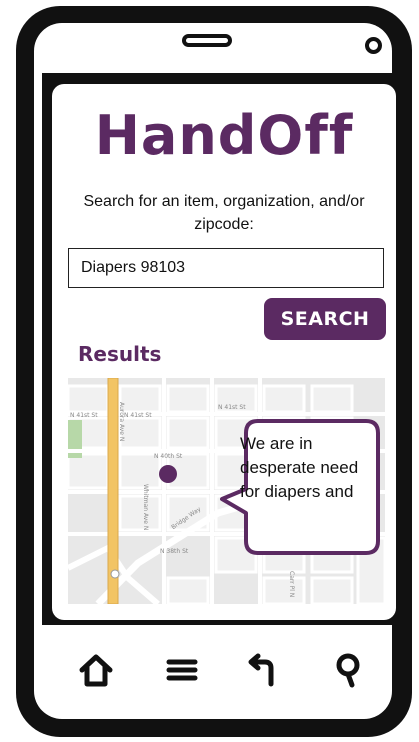 The height and width of the screenshot is (742, 419). I want to click on home-icon, so click(96, 670).